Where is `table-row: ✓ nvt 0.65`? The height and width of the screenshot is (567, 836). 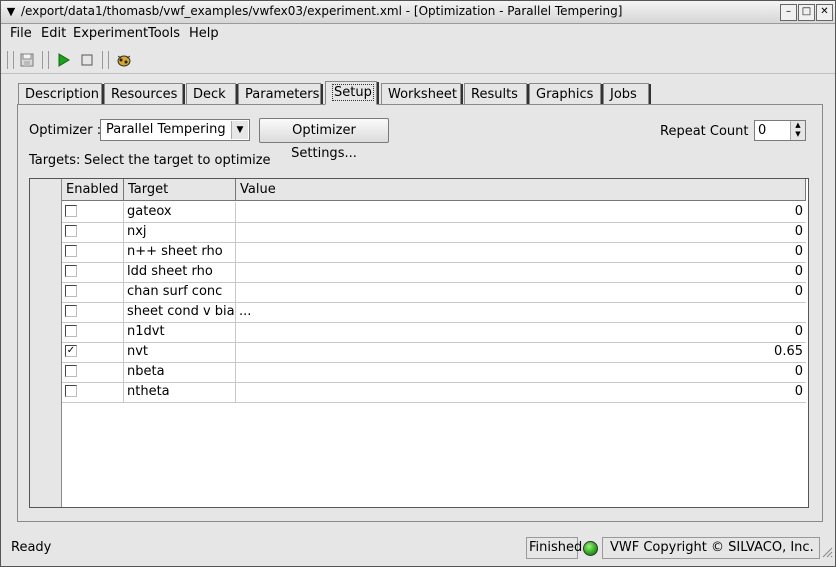
table-row: ✓ nvt 0.65 is located at coordinates (434, 352).